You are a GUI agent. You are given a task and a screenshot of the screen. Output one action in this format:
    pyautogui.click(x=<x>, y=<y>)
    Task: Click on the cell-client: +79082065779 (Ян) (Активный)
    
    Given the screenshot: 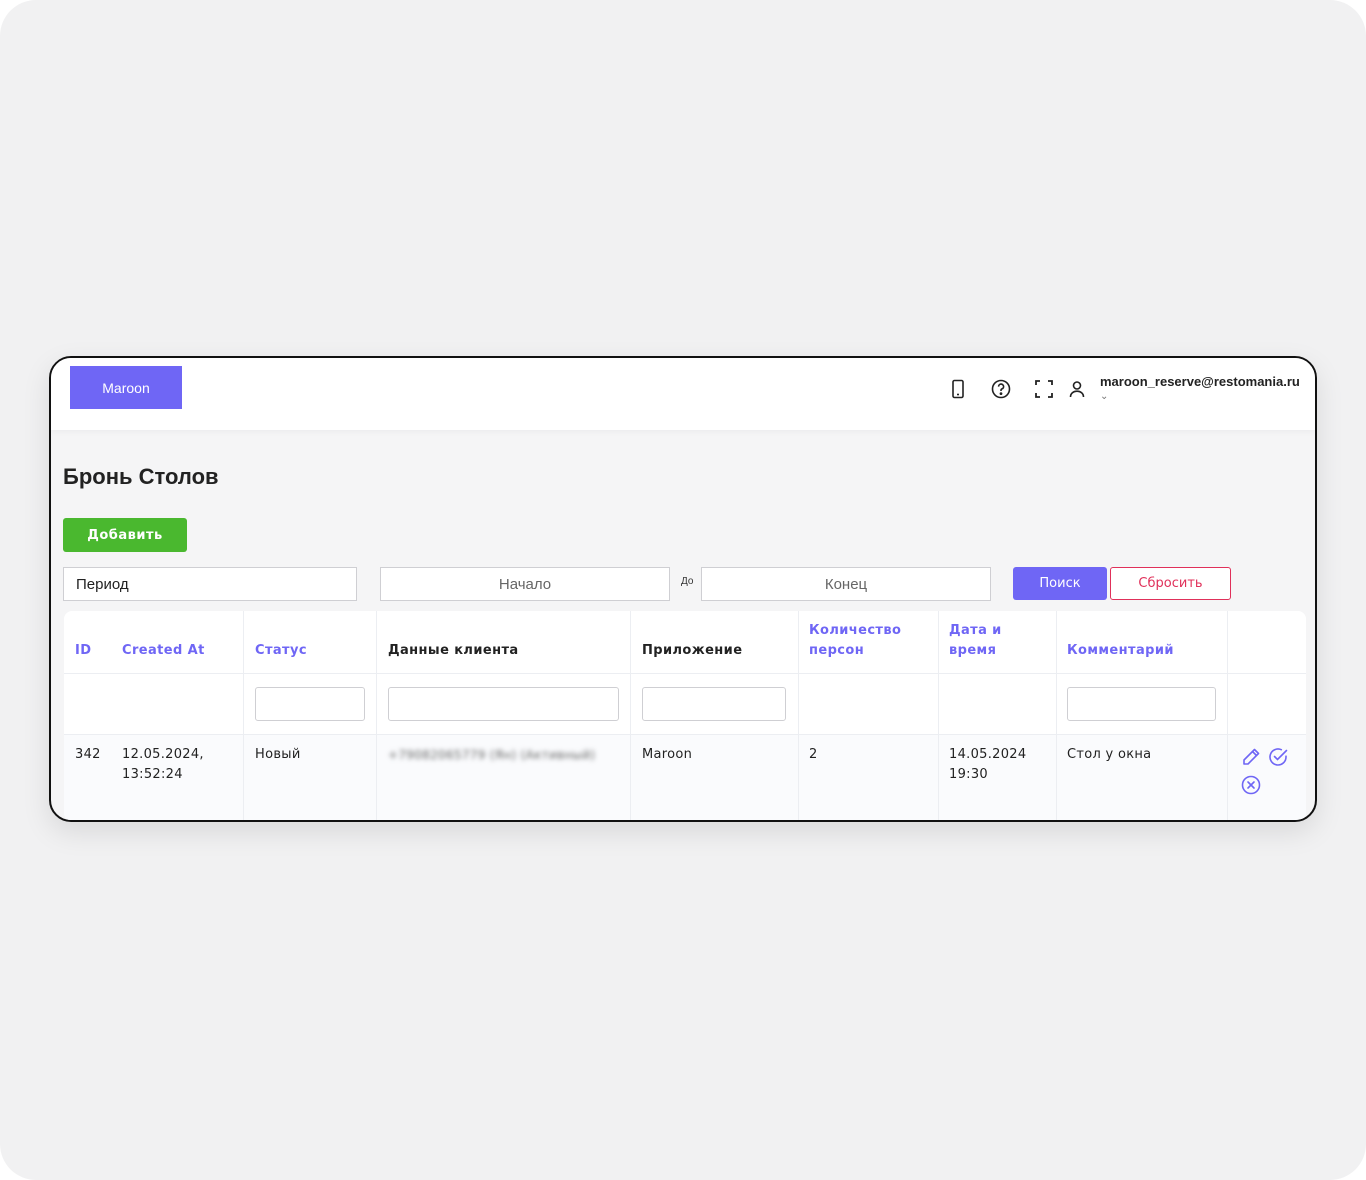 What is the action you would take?
    pyautogui.click(x=492, y=755)
    